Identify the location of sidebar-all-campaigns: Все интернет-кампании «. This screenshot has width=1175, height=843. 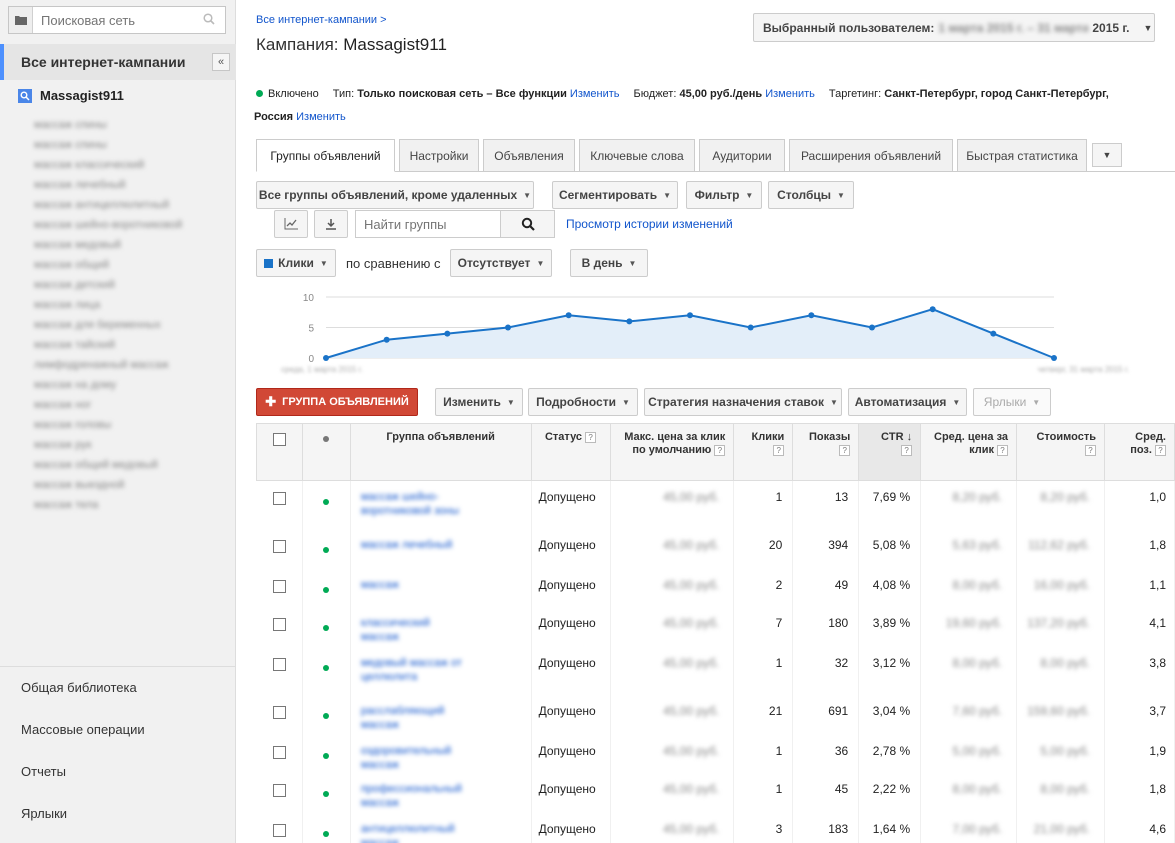
(118, 62).